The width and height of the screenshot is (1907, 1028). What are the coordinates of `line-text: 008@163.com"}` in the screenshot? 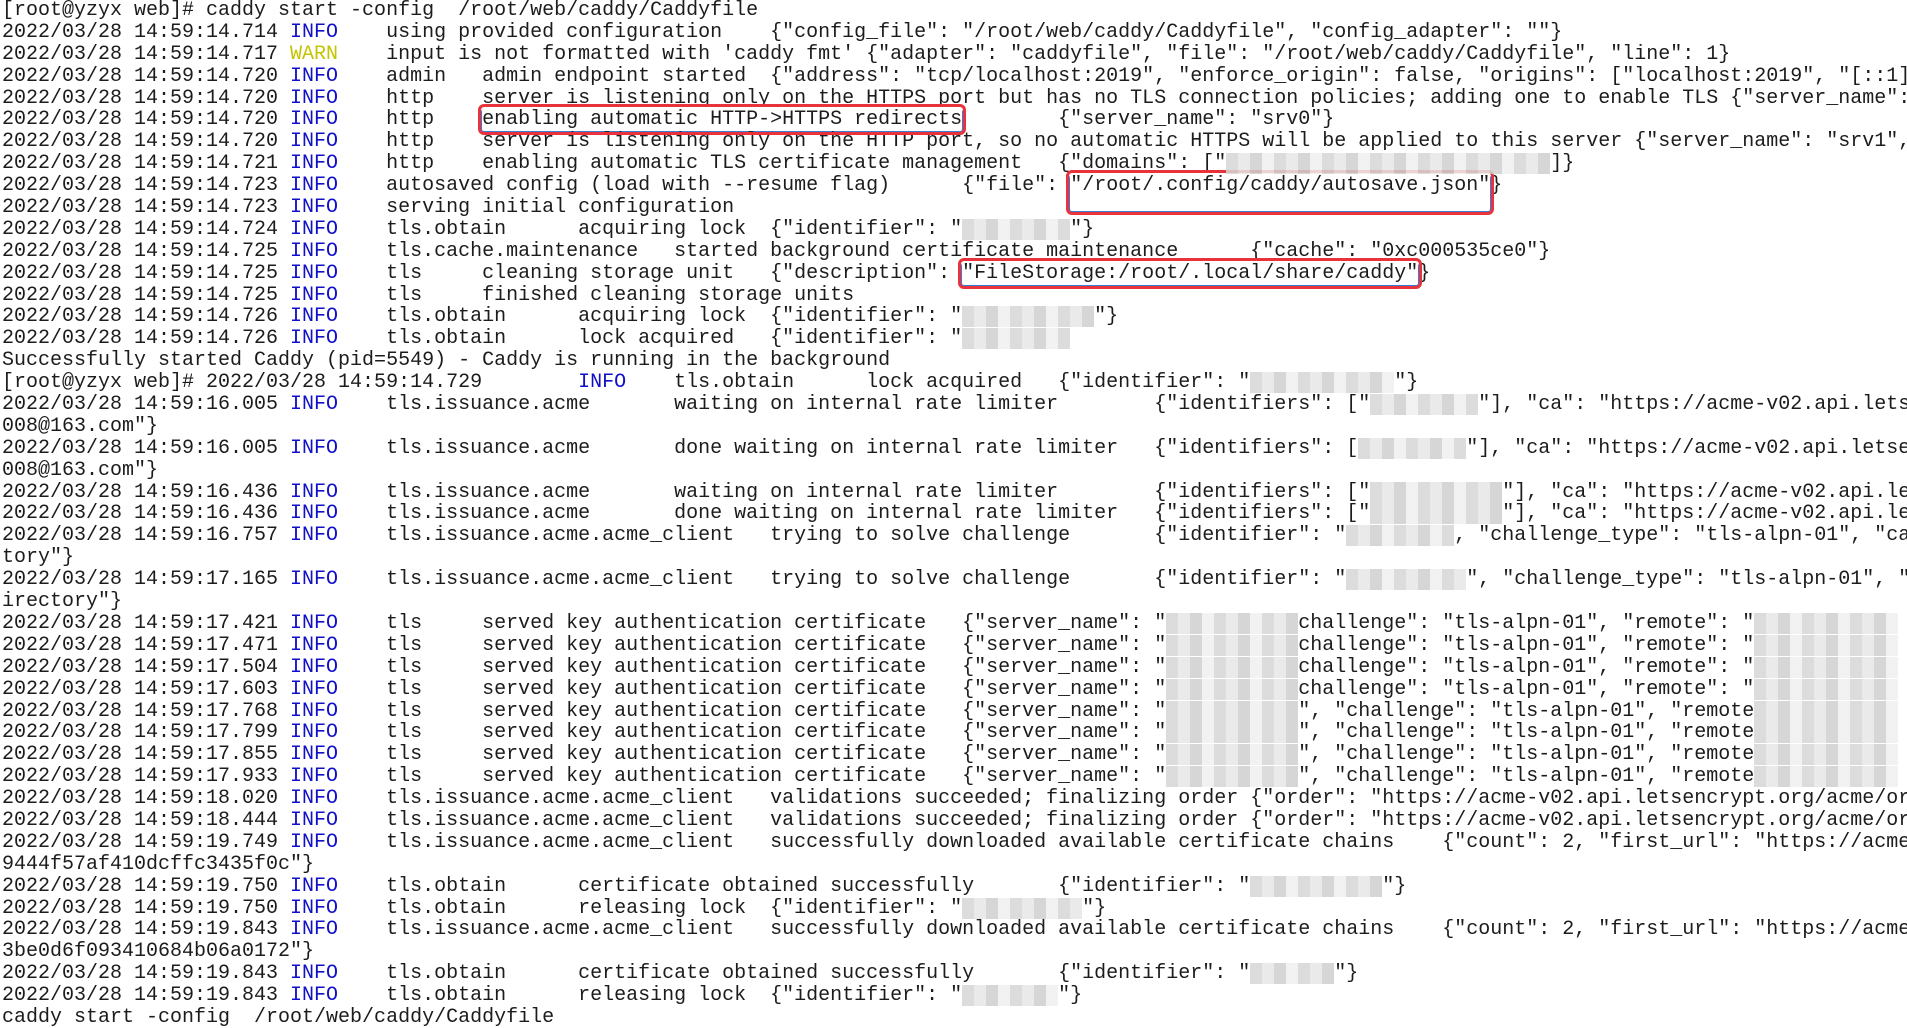 It's located at (80, 470).